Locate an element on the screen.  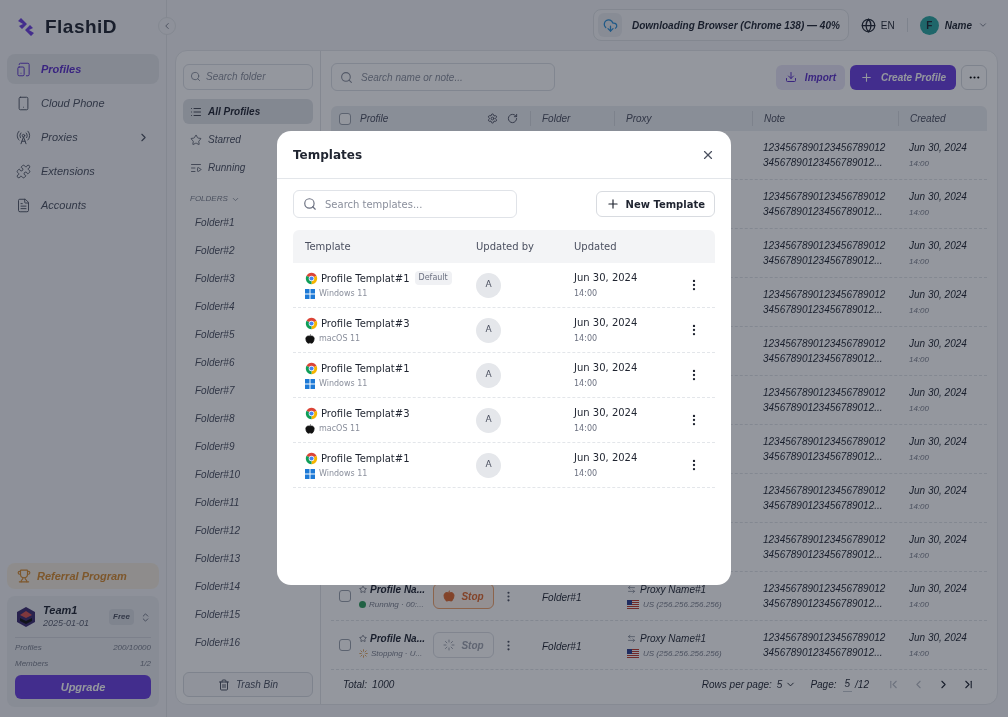
user-menu: F Name is located at coordinates (953, 25).